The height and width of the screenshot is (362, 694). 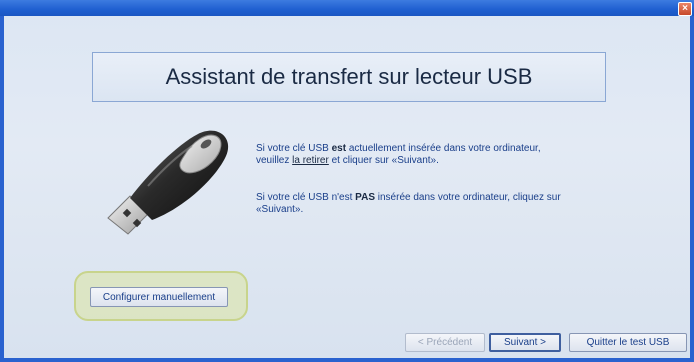 What do you see at coordinates (159, 297) in the screenshot?
I see `configure-manually-button: Configurer manuellement` at bounding box center [159, 297].